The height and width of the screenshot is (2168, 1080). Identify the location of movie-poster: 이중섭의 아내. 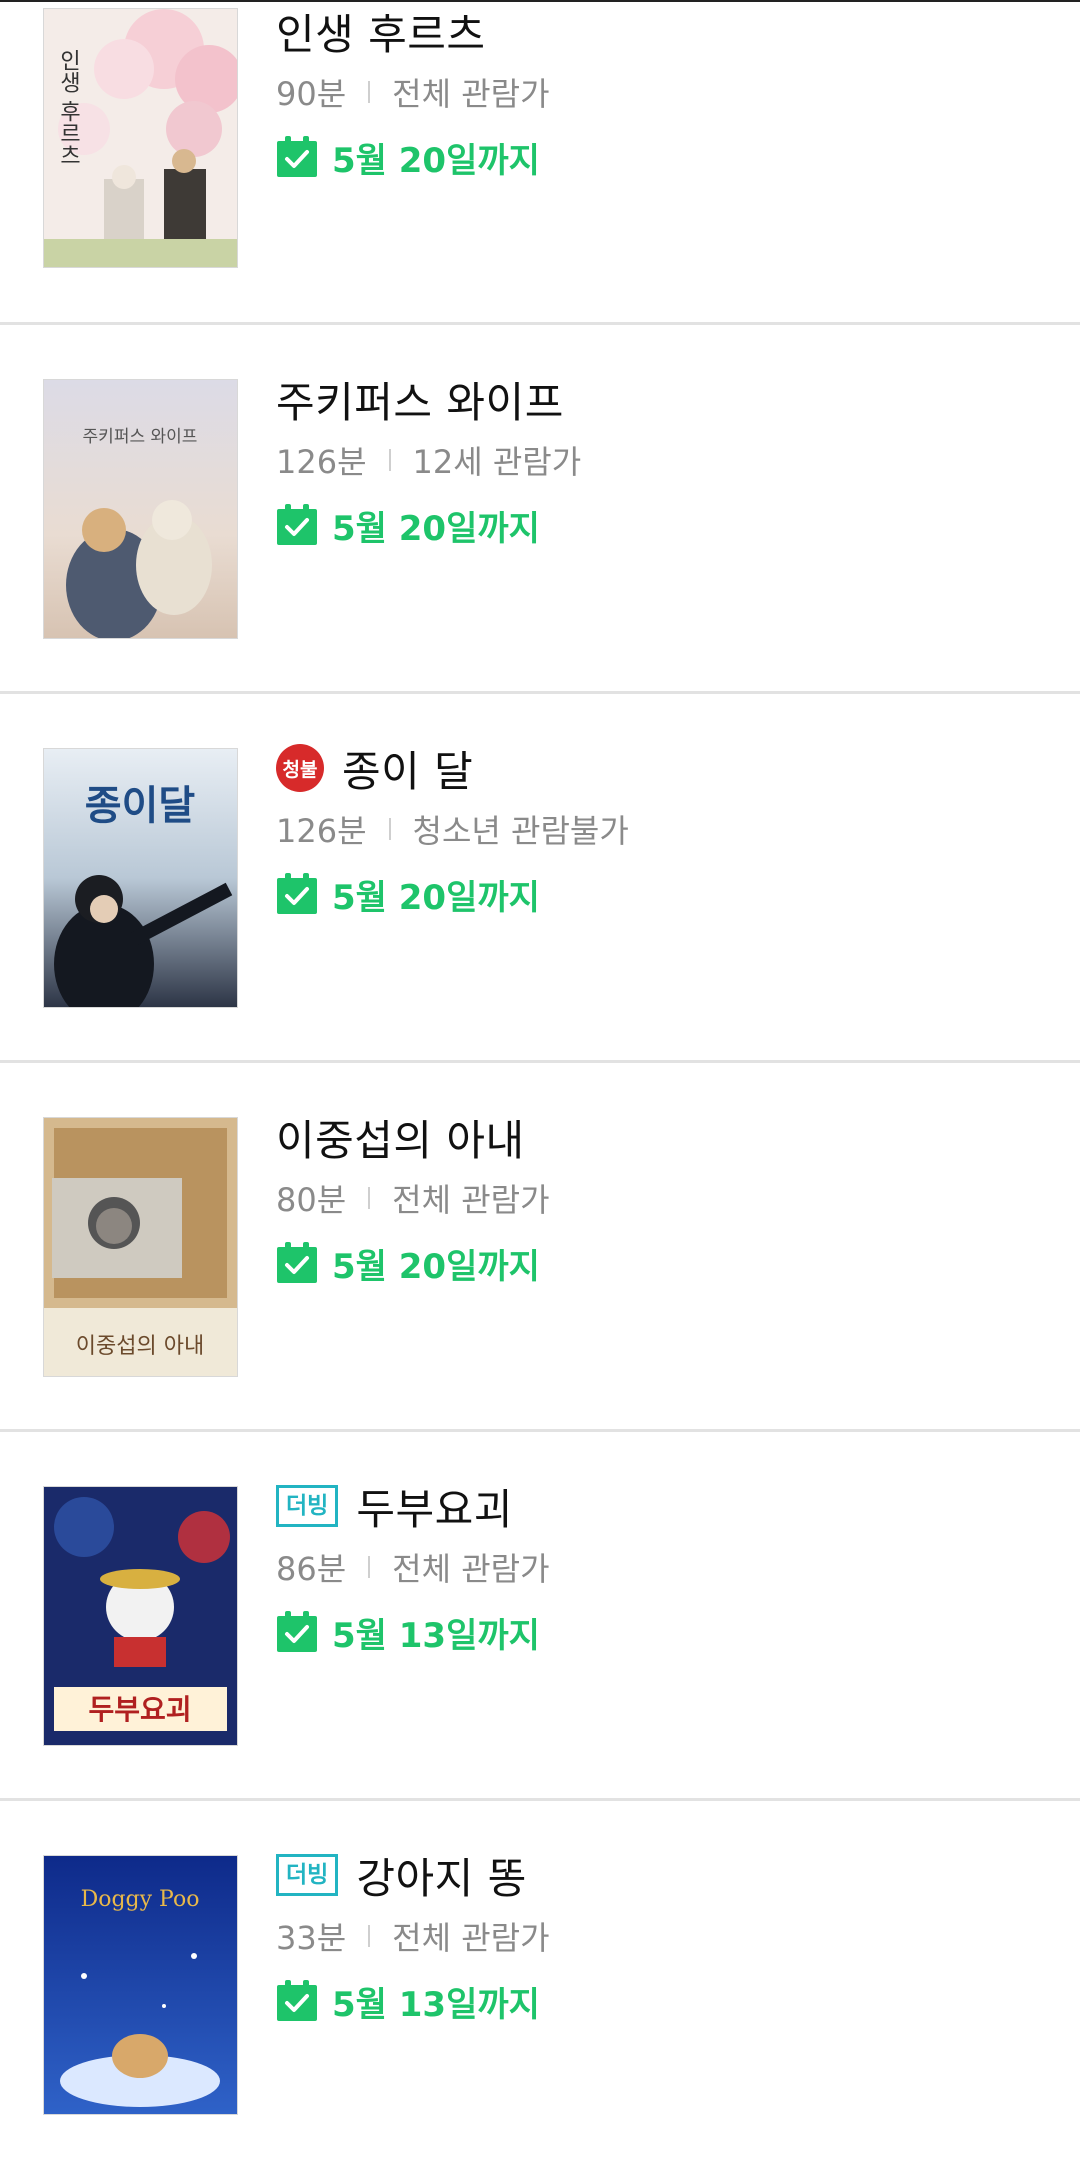
(140, 1247).